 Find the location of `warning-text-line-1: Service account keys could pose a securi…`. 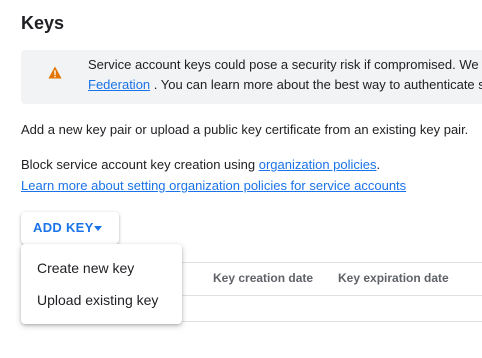

warning-text-line-1: Service account keys could pose a securi… is located at coordinates (283, 64).